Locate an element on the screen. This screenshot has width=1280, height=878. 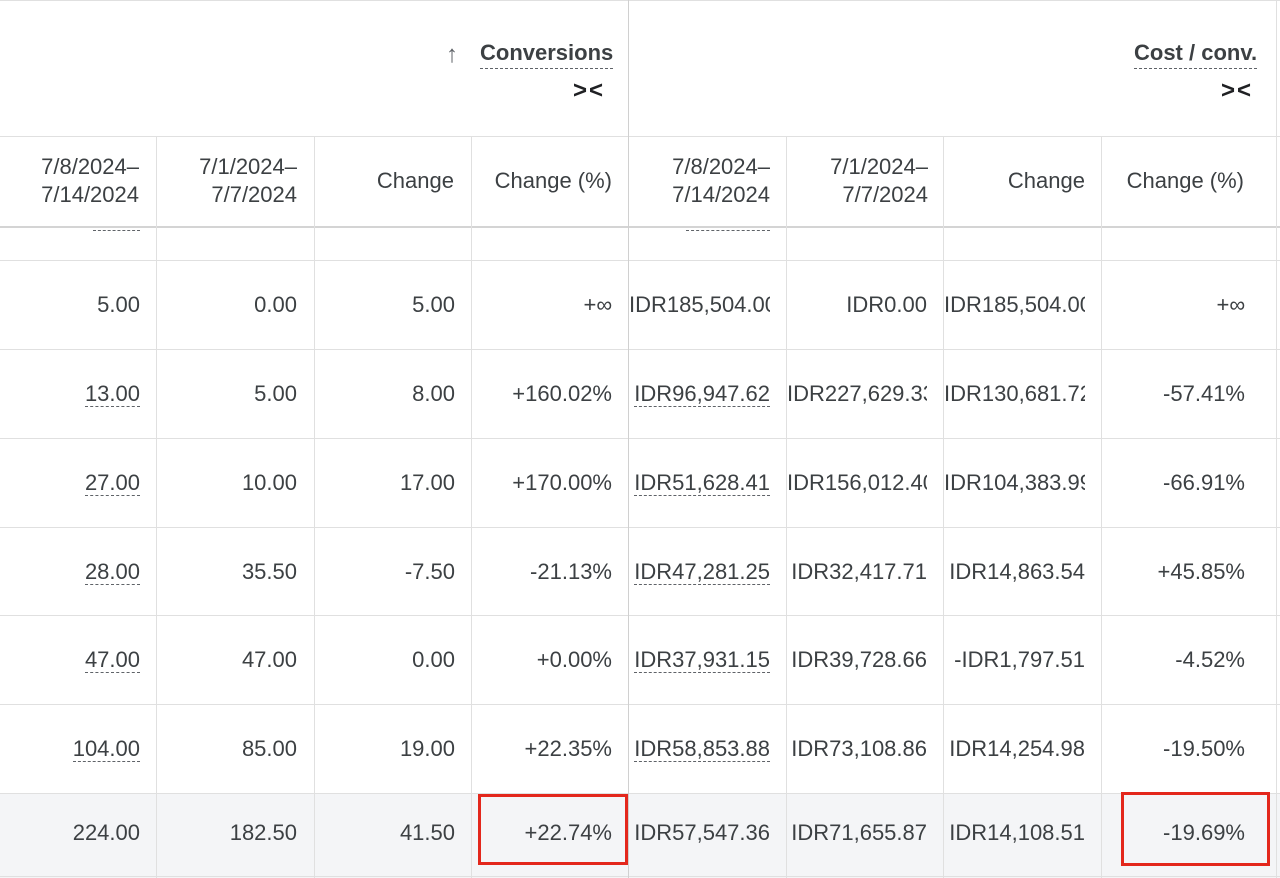
cell-value: 35.50 is located at coordinates (269, 571).